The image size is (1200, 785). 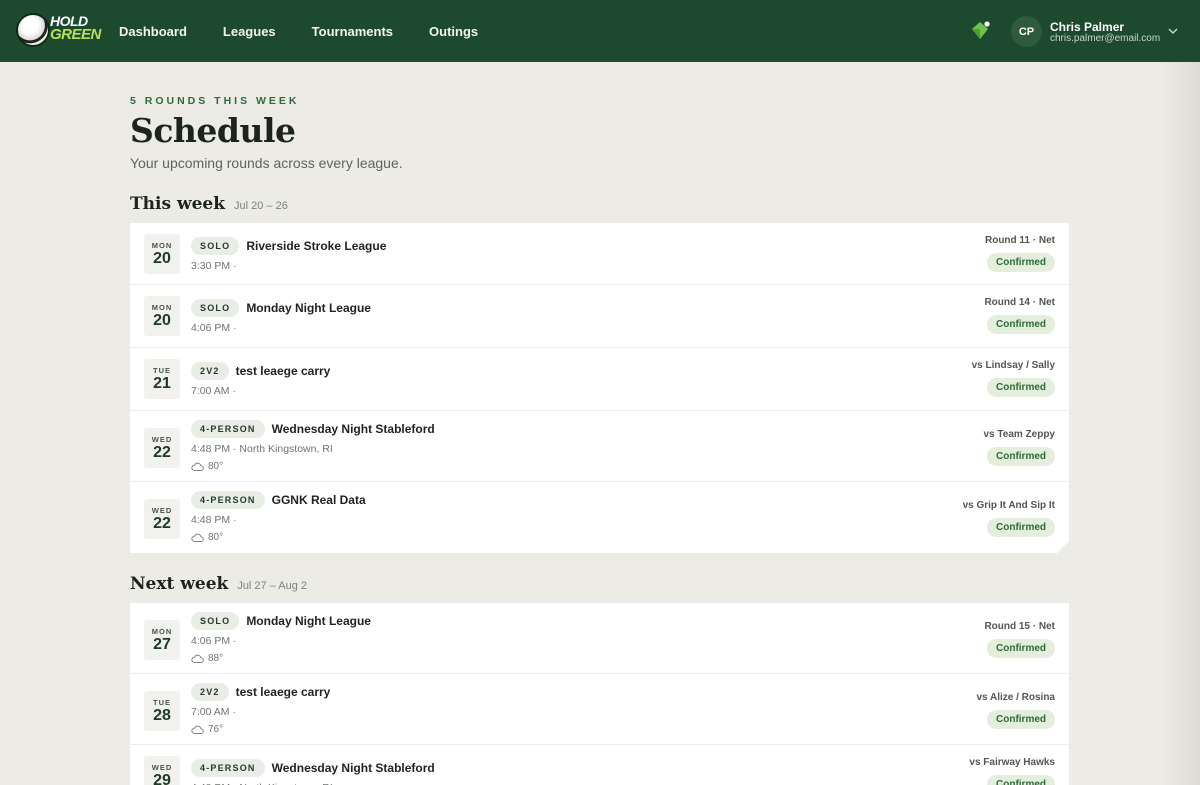 What do you see at coordinates (213, 130) in the screenshot?
I see `page-title: Schedule` at bounding box center [213, 130].